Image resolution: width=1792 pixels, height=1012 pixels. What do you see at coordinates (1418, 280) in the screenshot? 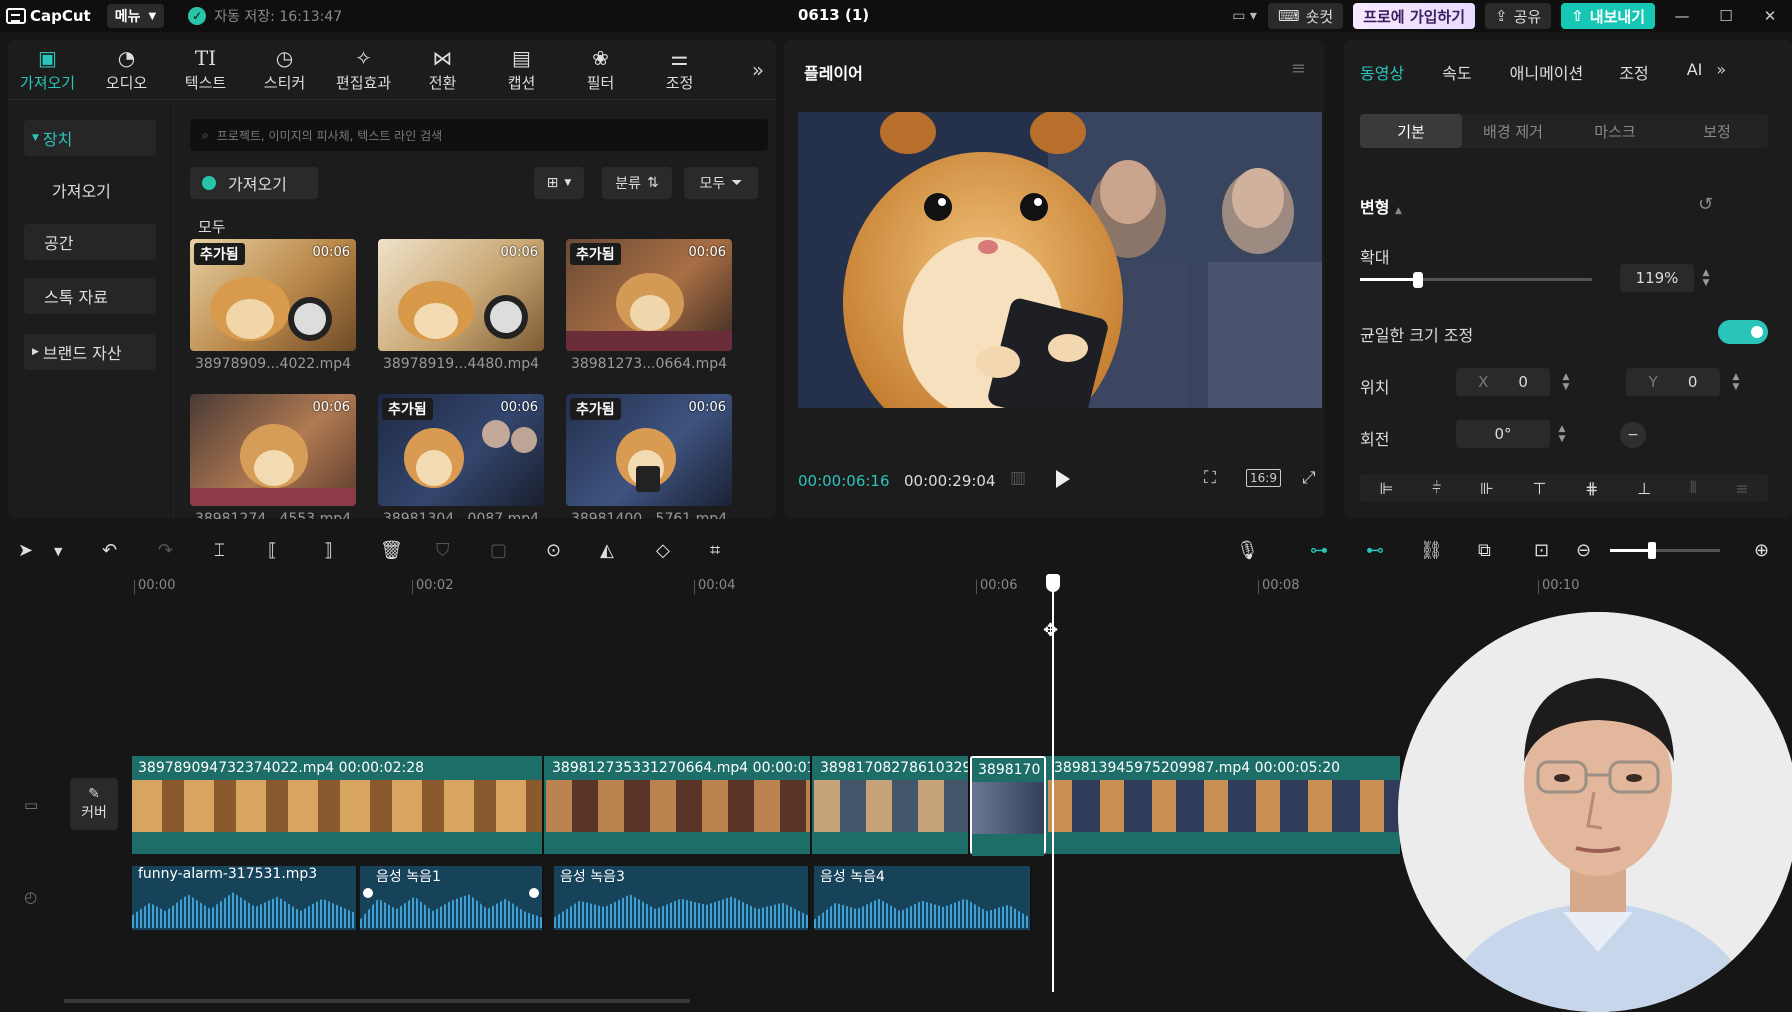
I see `scale-slider-knob` at bounding box center [1418, 280].